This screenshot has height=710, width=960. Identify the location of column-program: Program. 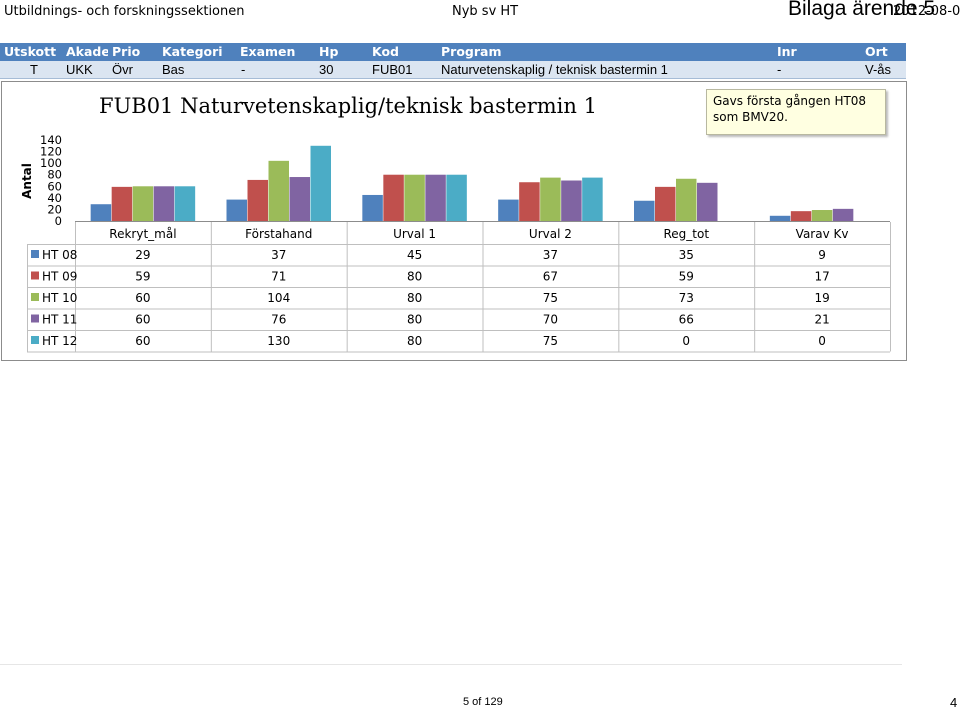
(471, 51).